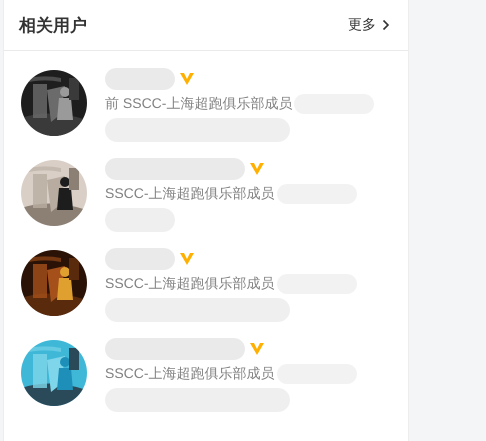 This screenshot has height=441, width=486. I want to click on chevron-right-icon, so click(386, 25).